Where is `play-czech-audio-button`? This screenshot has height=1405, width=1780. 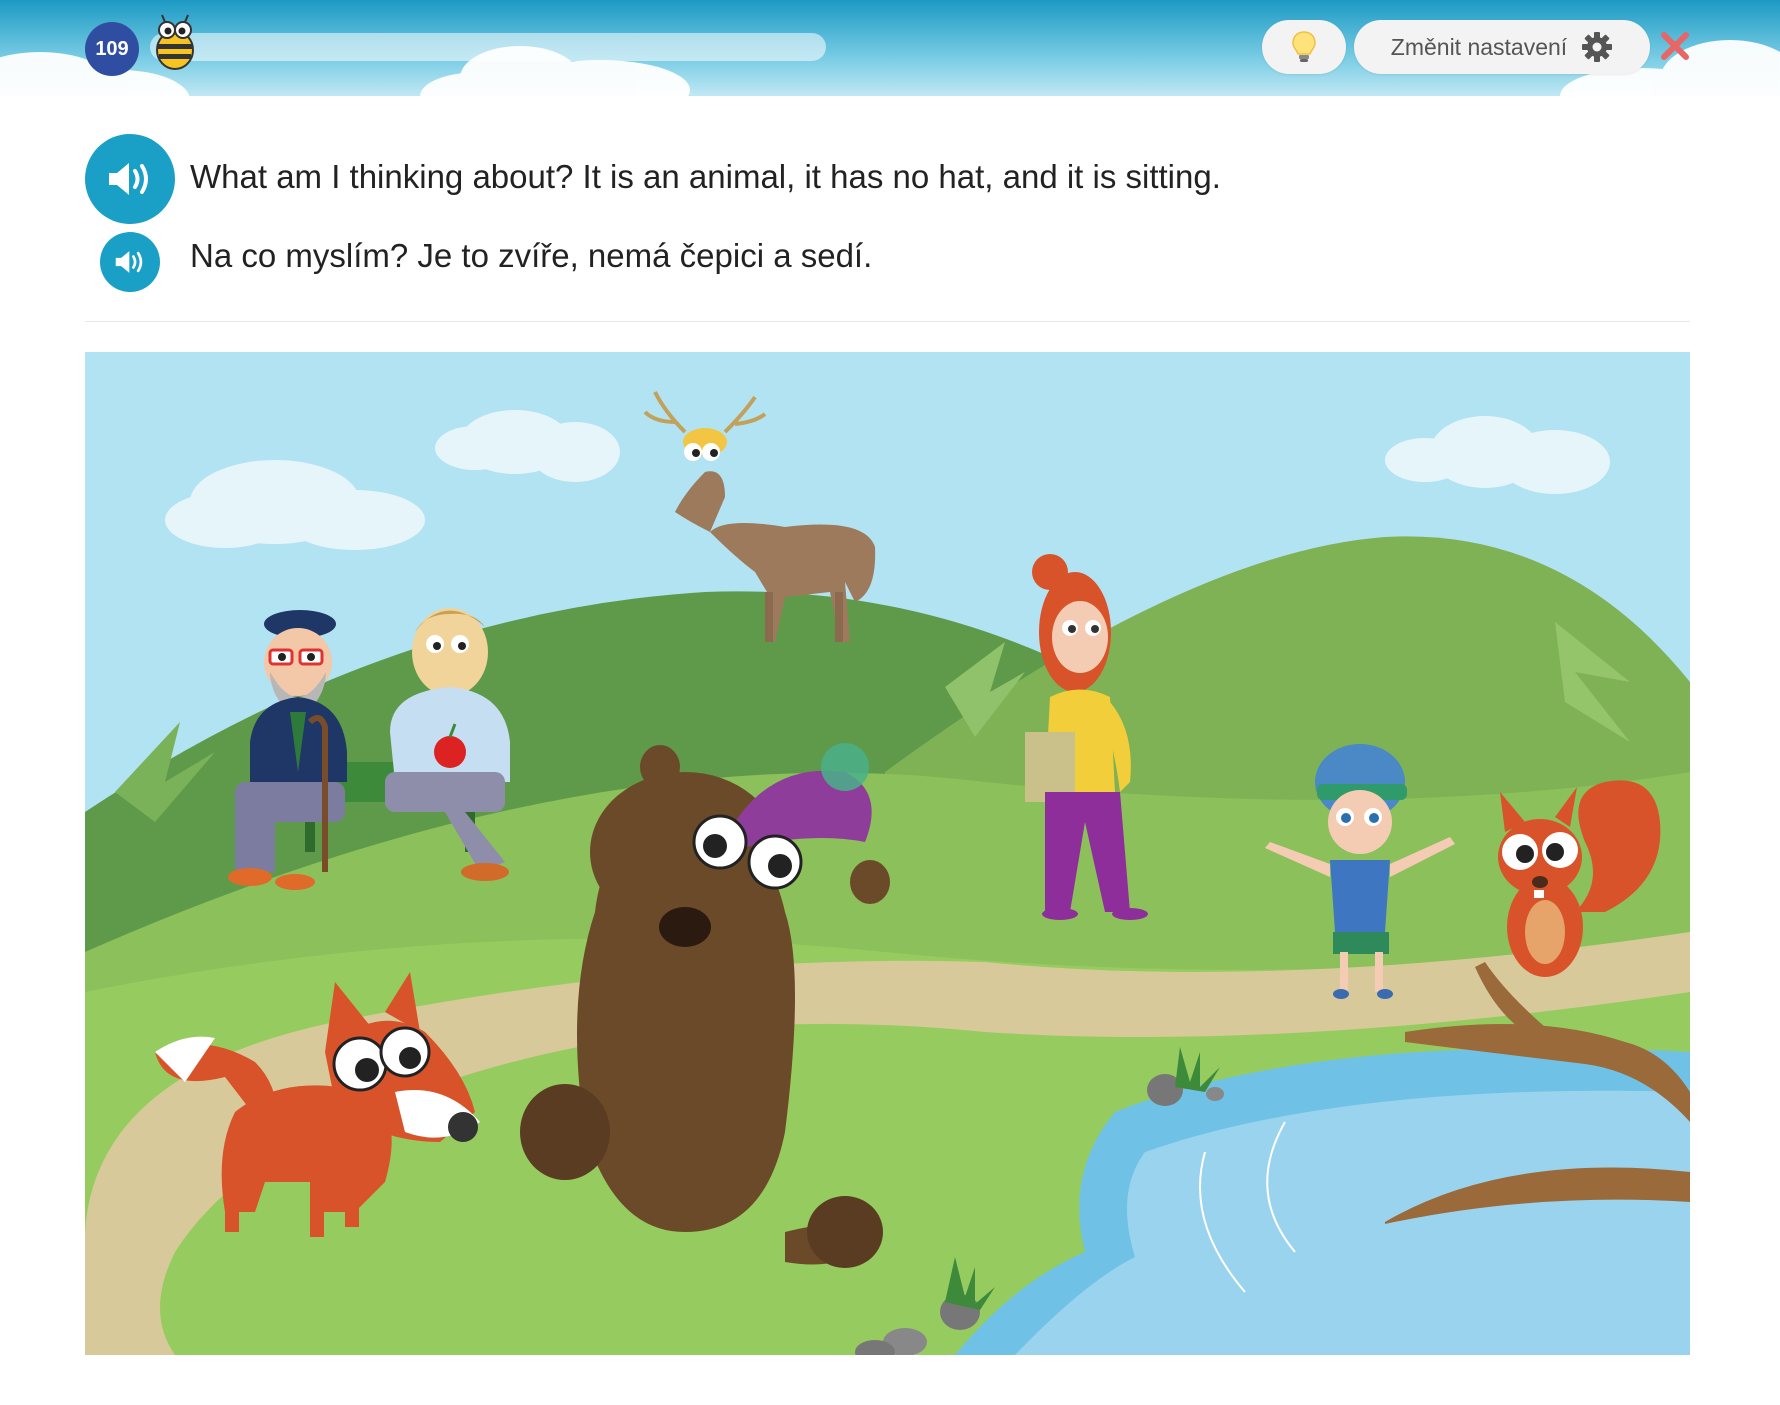
play-czech-audio-button is located at coordinates (130, 262).